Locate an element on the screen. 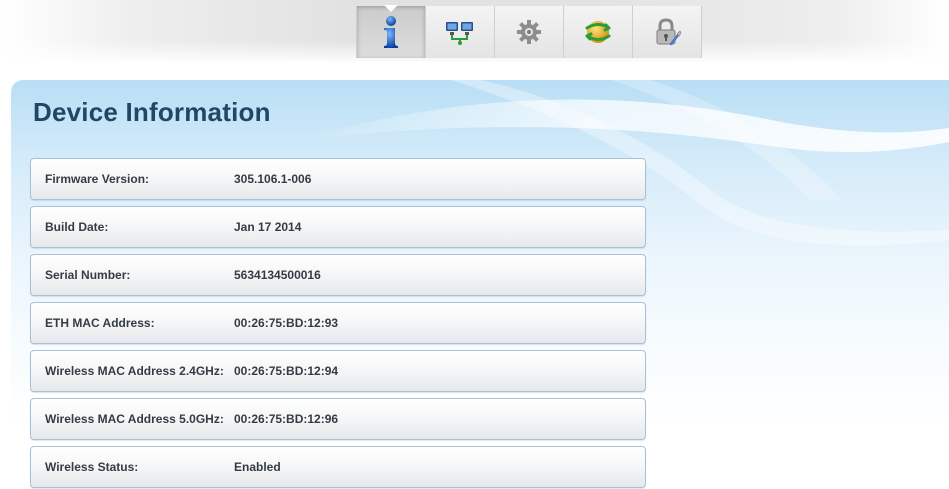 The height and width of the screenshot is (489, 949). firmware-version-label: Firmware Version: is located at coordinates (97, 179).